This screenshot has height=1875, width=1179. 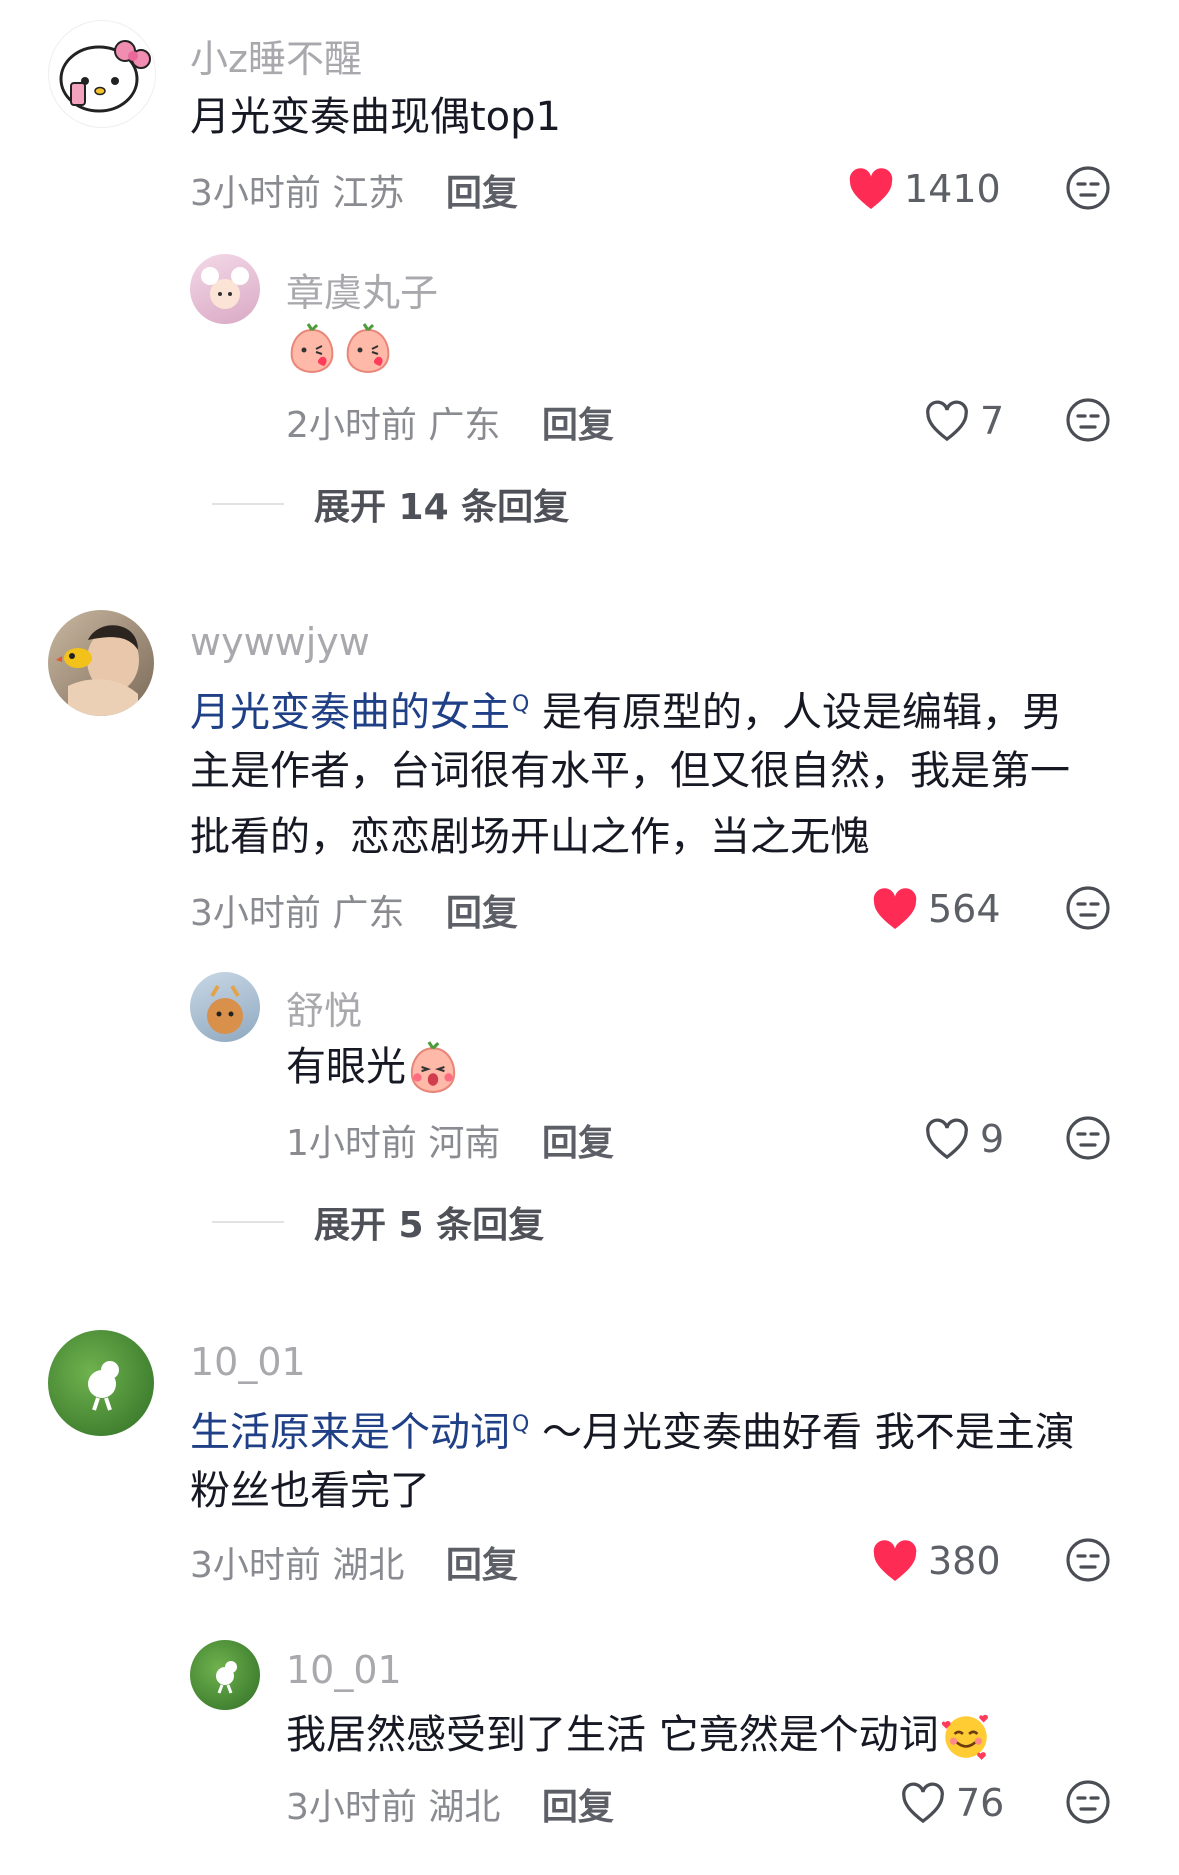 What do you see at coordinates (351, 1807) in the screenshot?
I see `reply-time: 3小时前` at bounding box center [351, 1807].